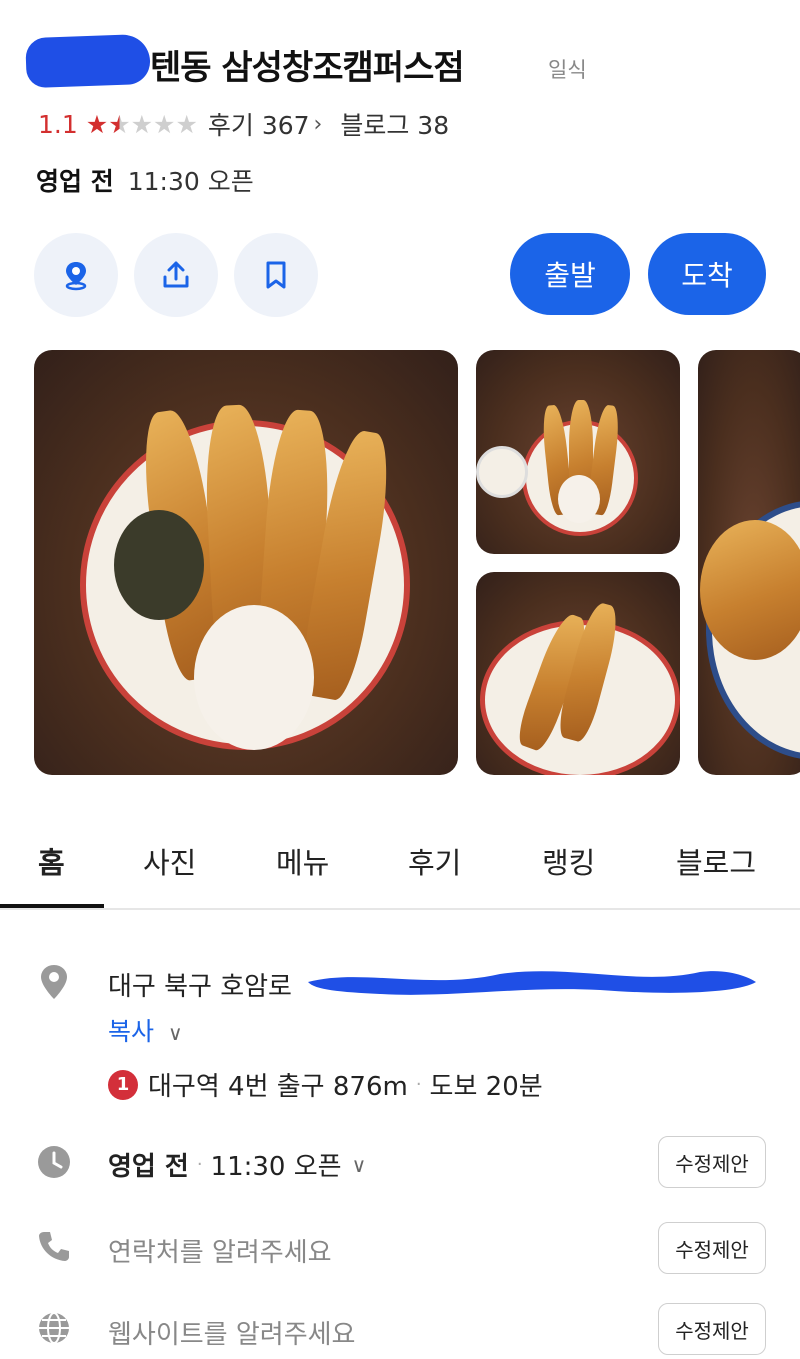  What do you see at coordinates (54, 1162) in the screenshot?
I see `clock-icon` at bounding box center [54, 1162].